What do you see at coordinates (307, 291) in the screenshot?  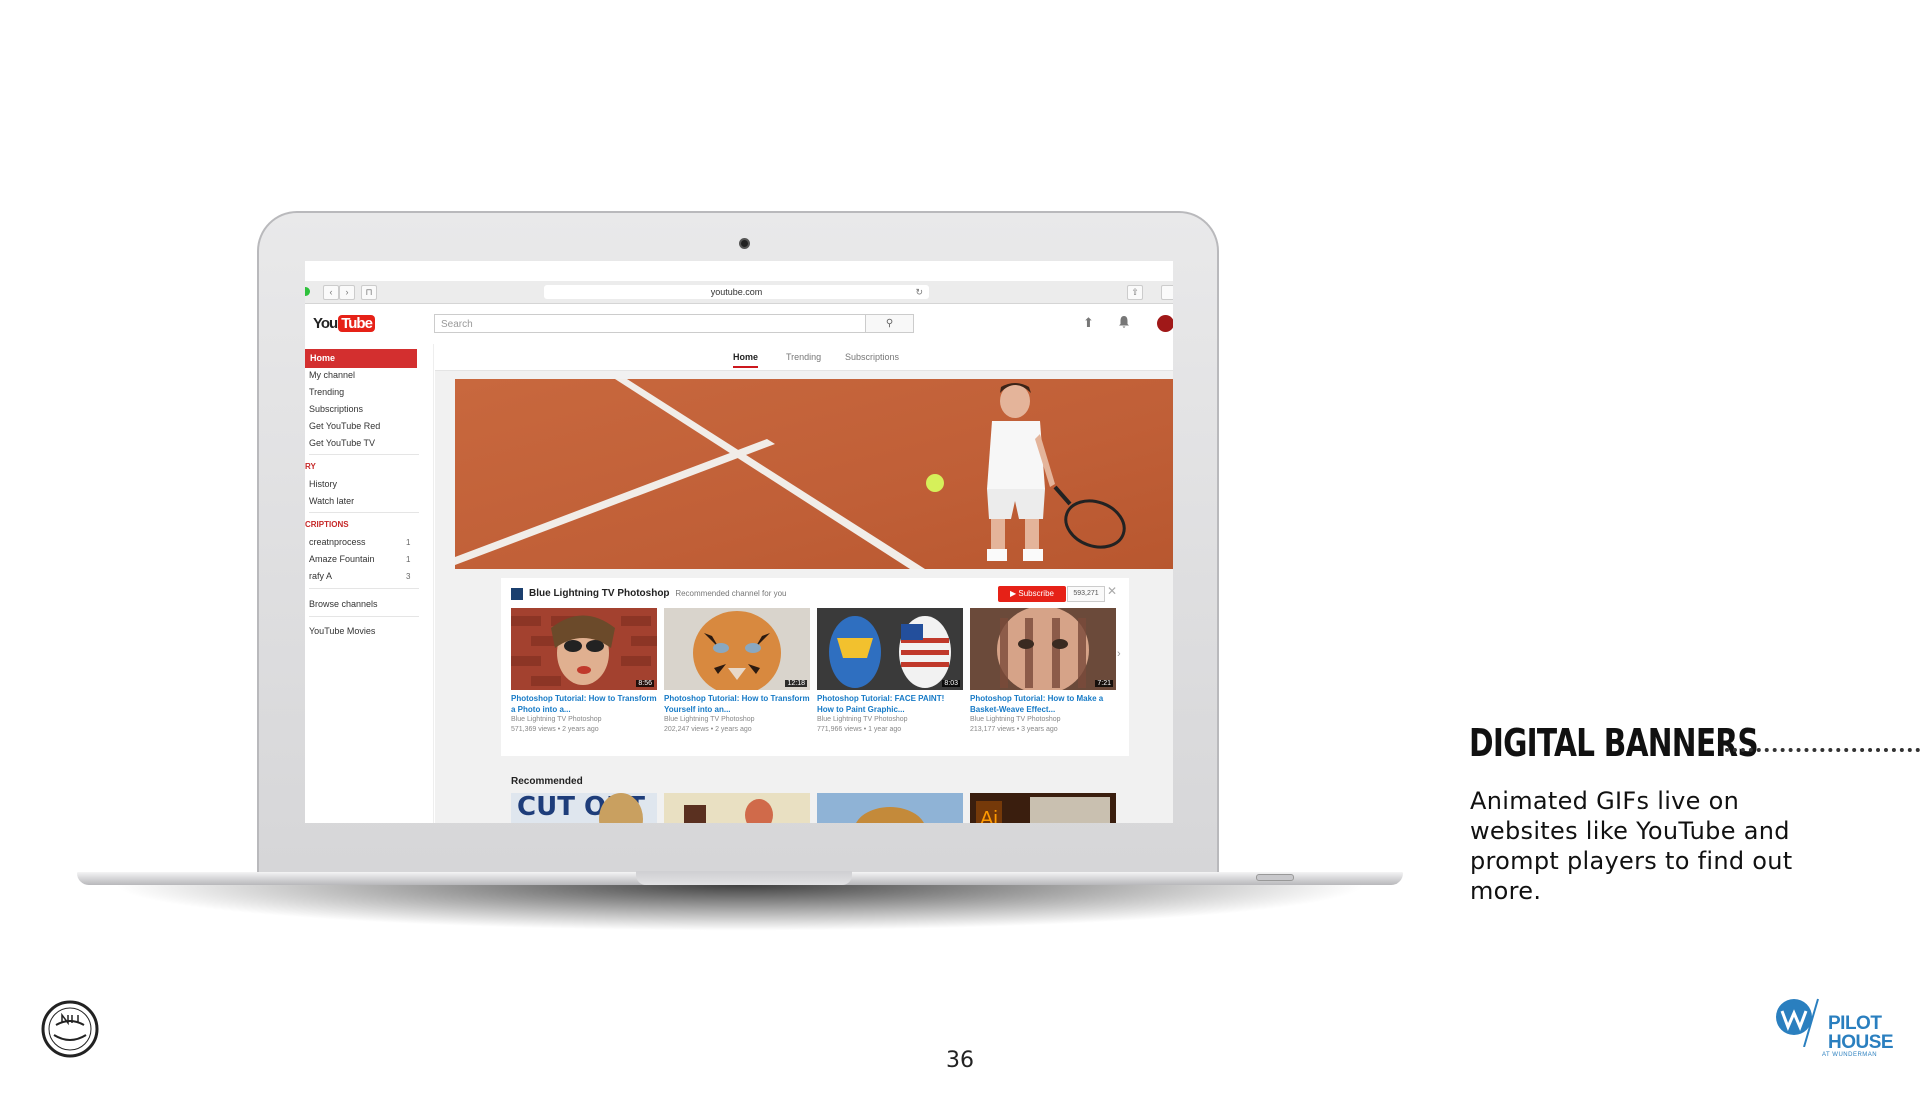 I see `window-dot-icon` at bounding box center [307, 291].